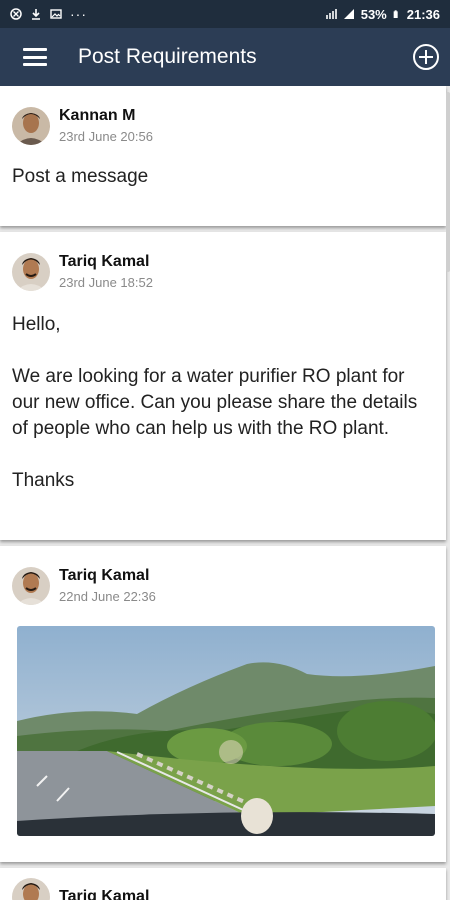  What do you see at coordinates (43, 480) in the screenshot?
I see `post-text-line: Thanks` at bounding box center [43, 480].